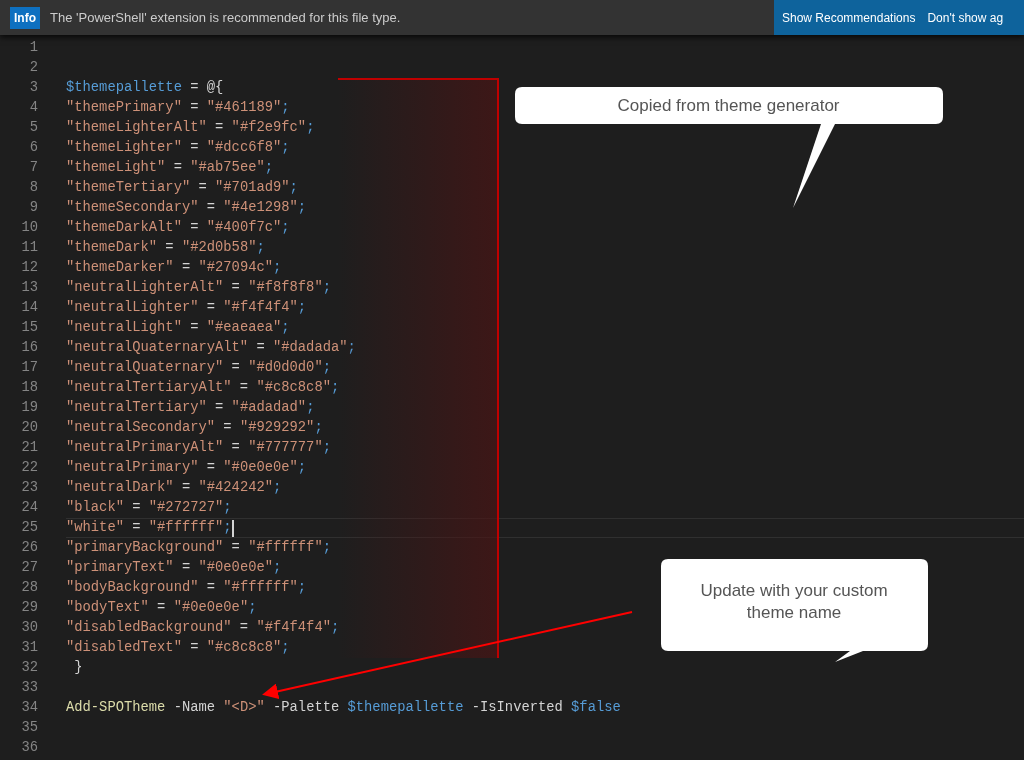 This screenshot has height=760, width=1024. I want to click on line-number: 19, so click(29, 407).